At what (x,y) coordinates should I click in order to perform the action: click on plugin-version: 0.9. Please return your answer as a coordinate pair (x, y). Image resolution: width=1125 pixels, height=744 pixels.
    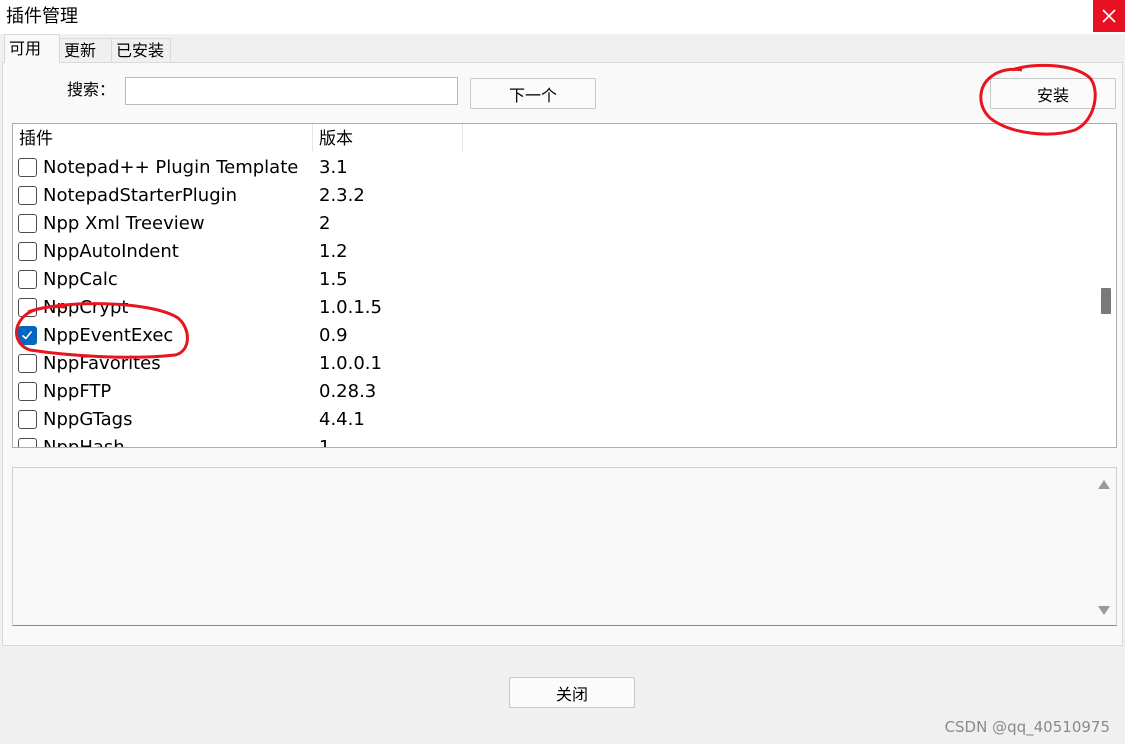
    Looking at the image, I should click on (333, 335).